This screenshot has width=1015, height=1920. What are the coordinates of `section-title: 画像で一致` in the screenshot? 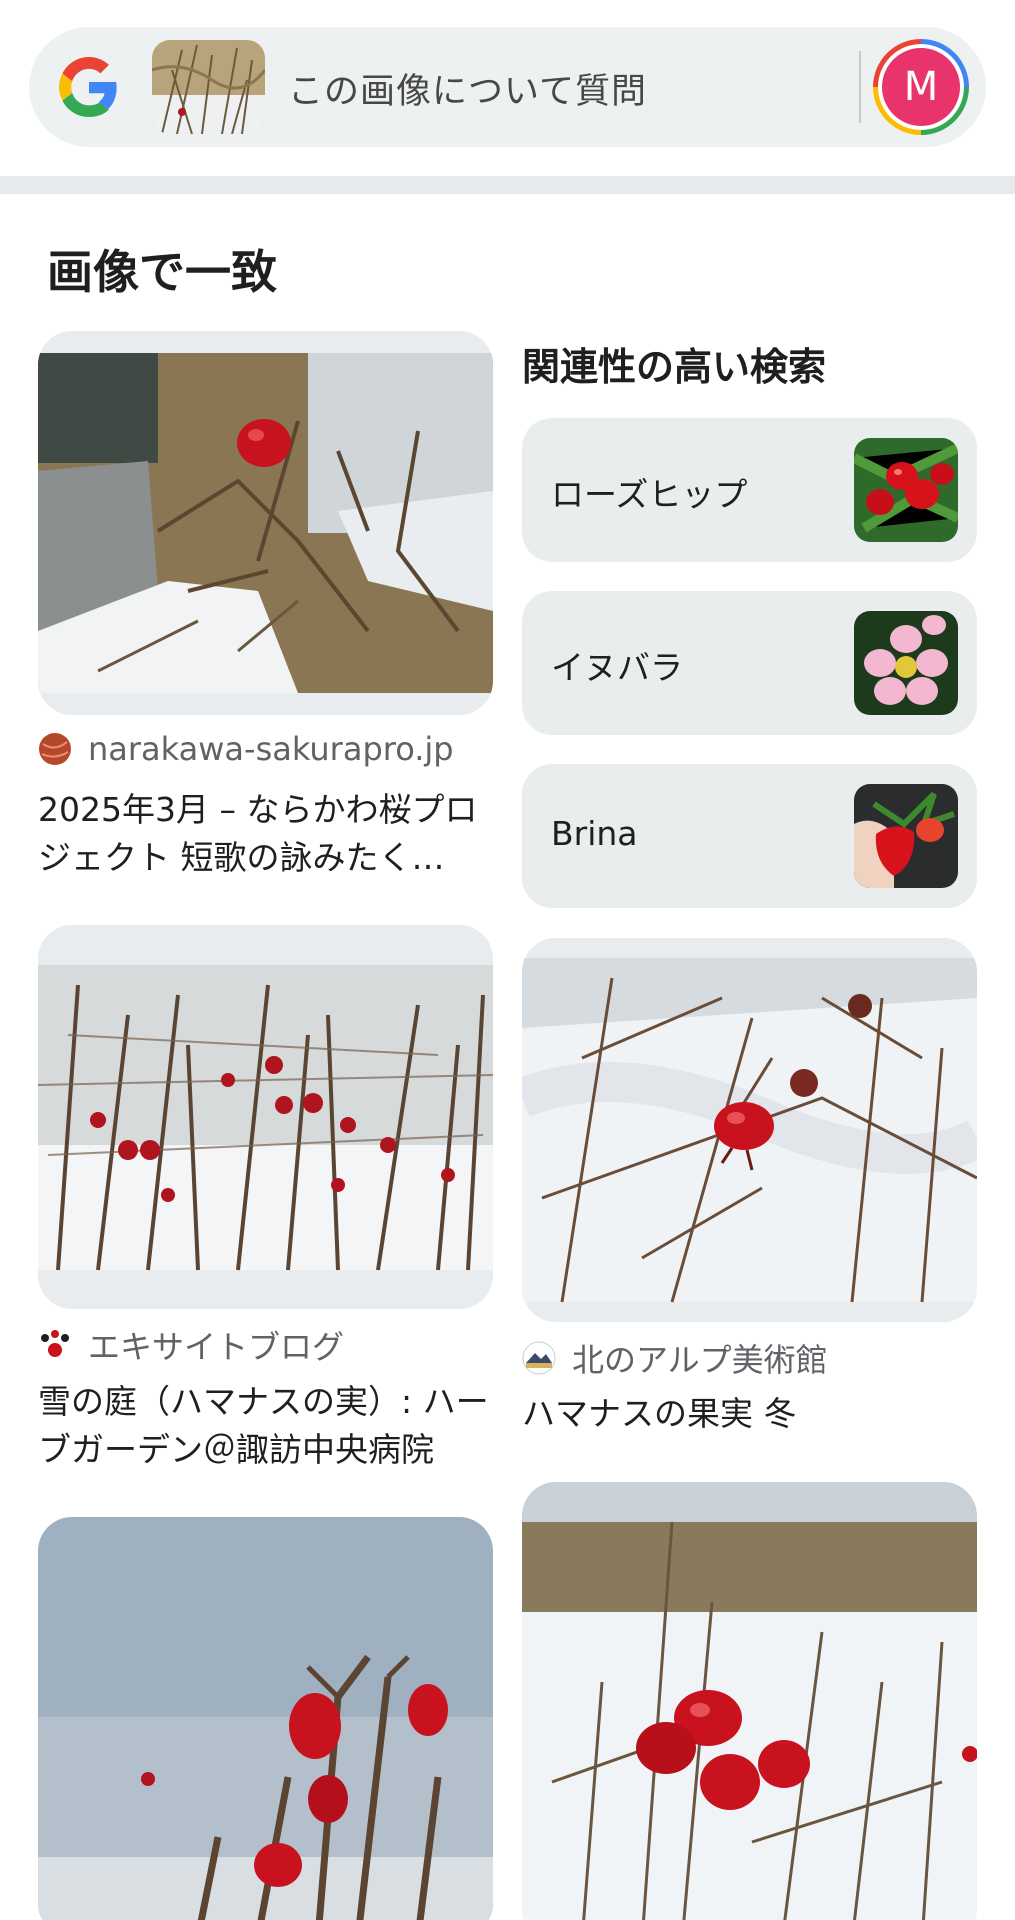 It's located at (162, 272).